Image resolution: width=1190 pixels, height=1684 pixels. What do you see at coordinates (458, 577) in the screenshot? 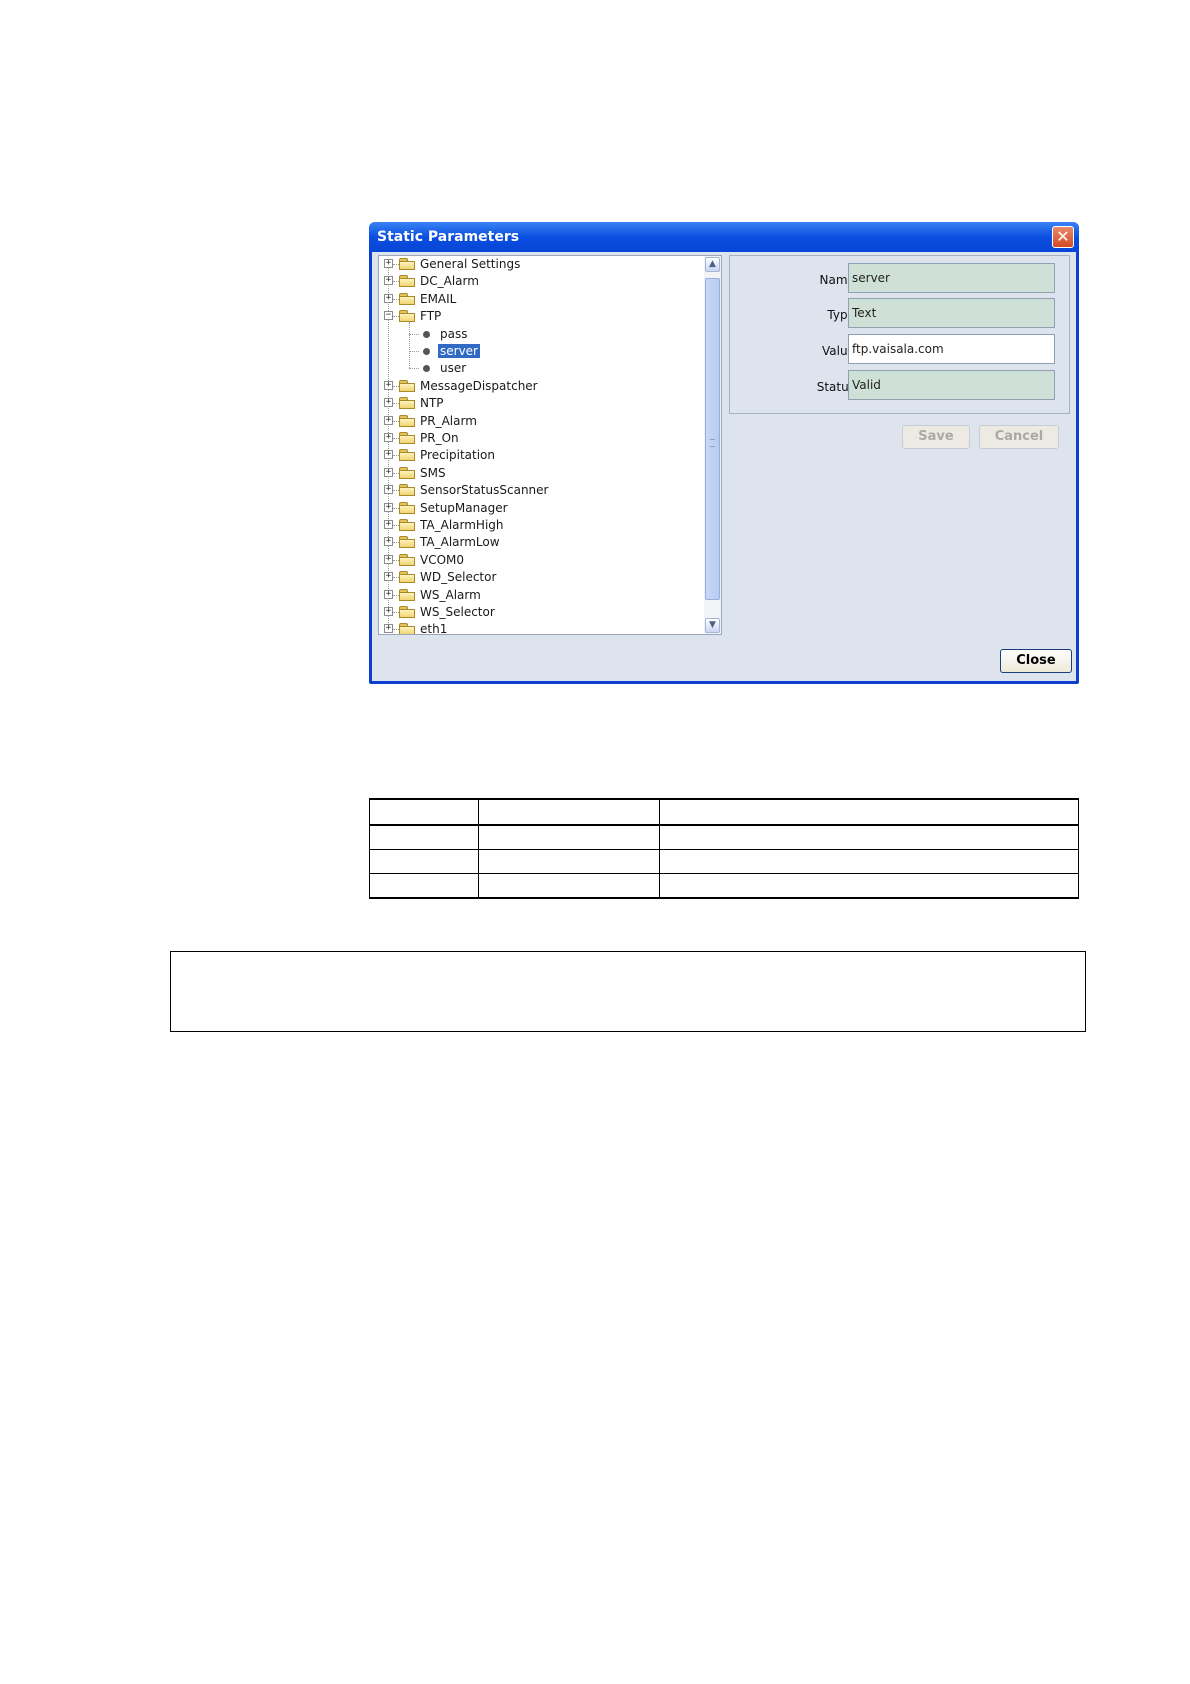
I see `tree-item-label: WD_Selector` at bounding box center [458, 577].